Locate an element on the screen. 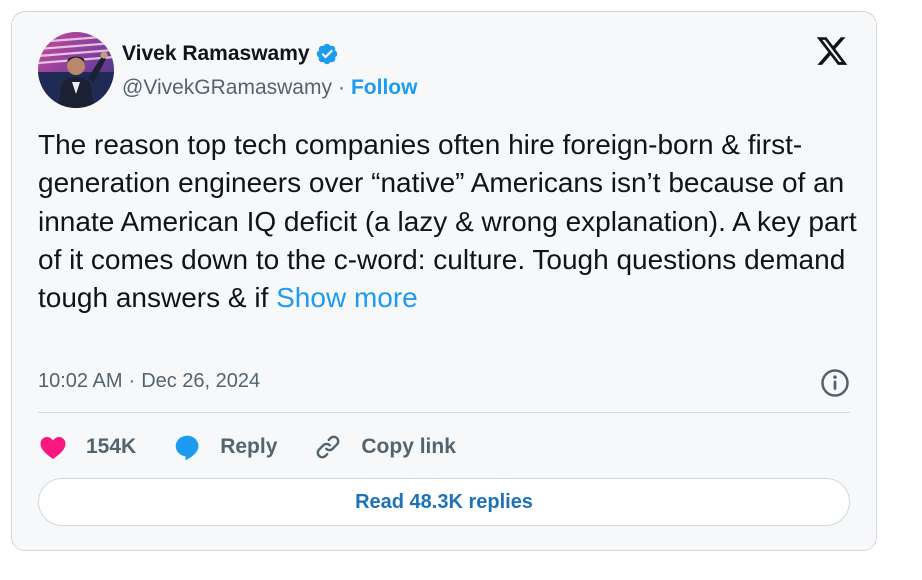 This screenshot has width=922, height=580. author-name-row: Vivek Ramaswamy is located at coordinates (230, 54).